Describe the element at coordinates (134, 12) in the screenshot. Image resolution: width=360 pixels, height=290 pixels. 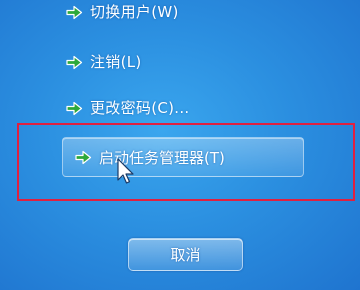
I see `menu-item-label: 切换用户(W)` at that location.